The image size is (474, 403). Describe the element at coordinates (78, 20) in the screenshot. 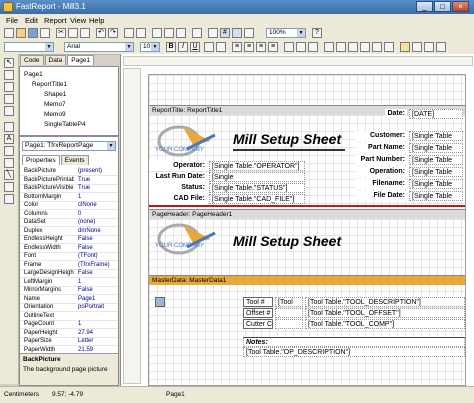

I see `menu-view: View` at that location.